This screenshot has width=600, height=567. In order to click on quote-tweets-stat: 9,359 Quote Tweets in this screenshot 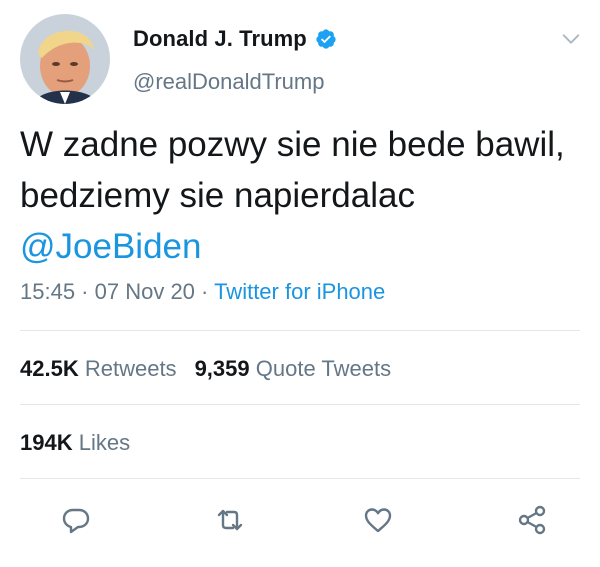, I will do `click(293, 368)`.